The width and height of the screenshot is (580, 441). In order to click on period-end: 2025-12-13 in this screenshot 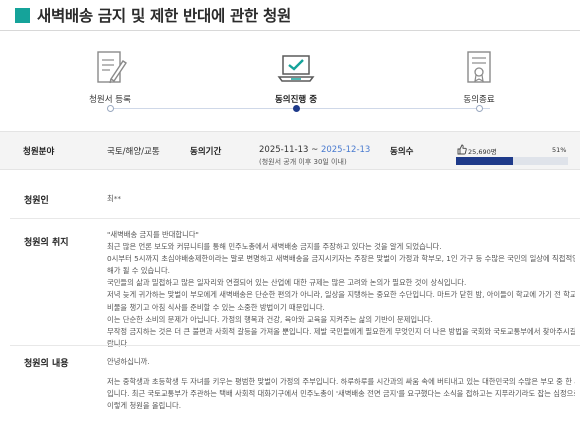, I will do `click(345, 150)`.